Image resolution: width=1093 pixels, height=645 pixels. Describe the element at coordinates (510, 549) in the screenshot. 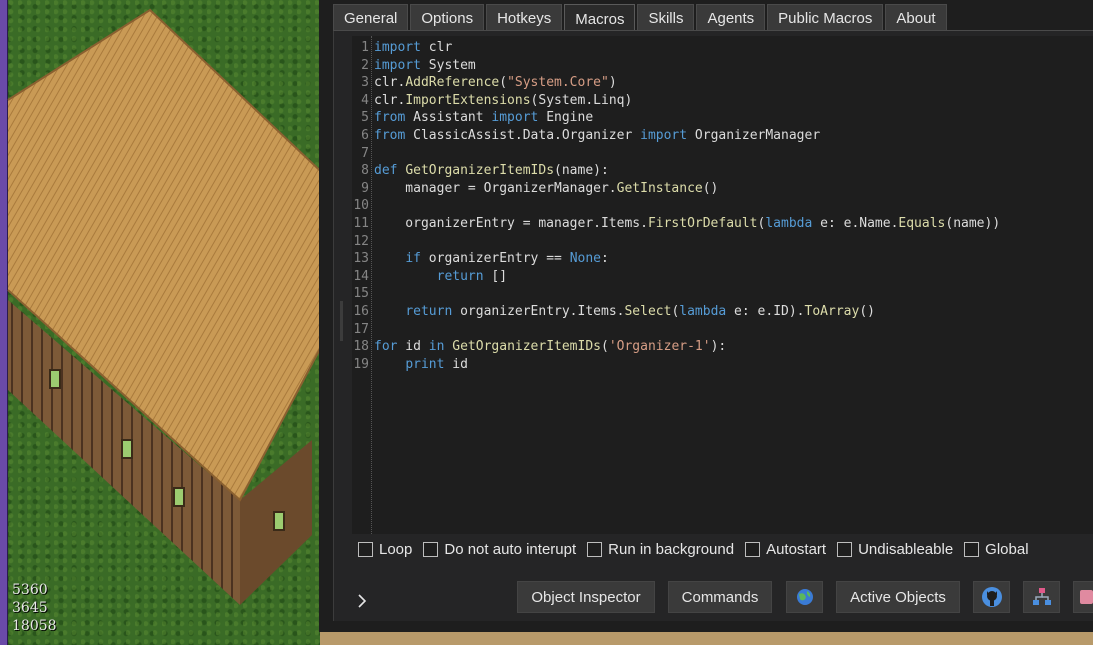

I see `do-not-auto-interupt-label: Do not auto interupt` at that location.